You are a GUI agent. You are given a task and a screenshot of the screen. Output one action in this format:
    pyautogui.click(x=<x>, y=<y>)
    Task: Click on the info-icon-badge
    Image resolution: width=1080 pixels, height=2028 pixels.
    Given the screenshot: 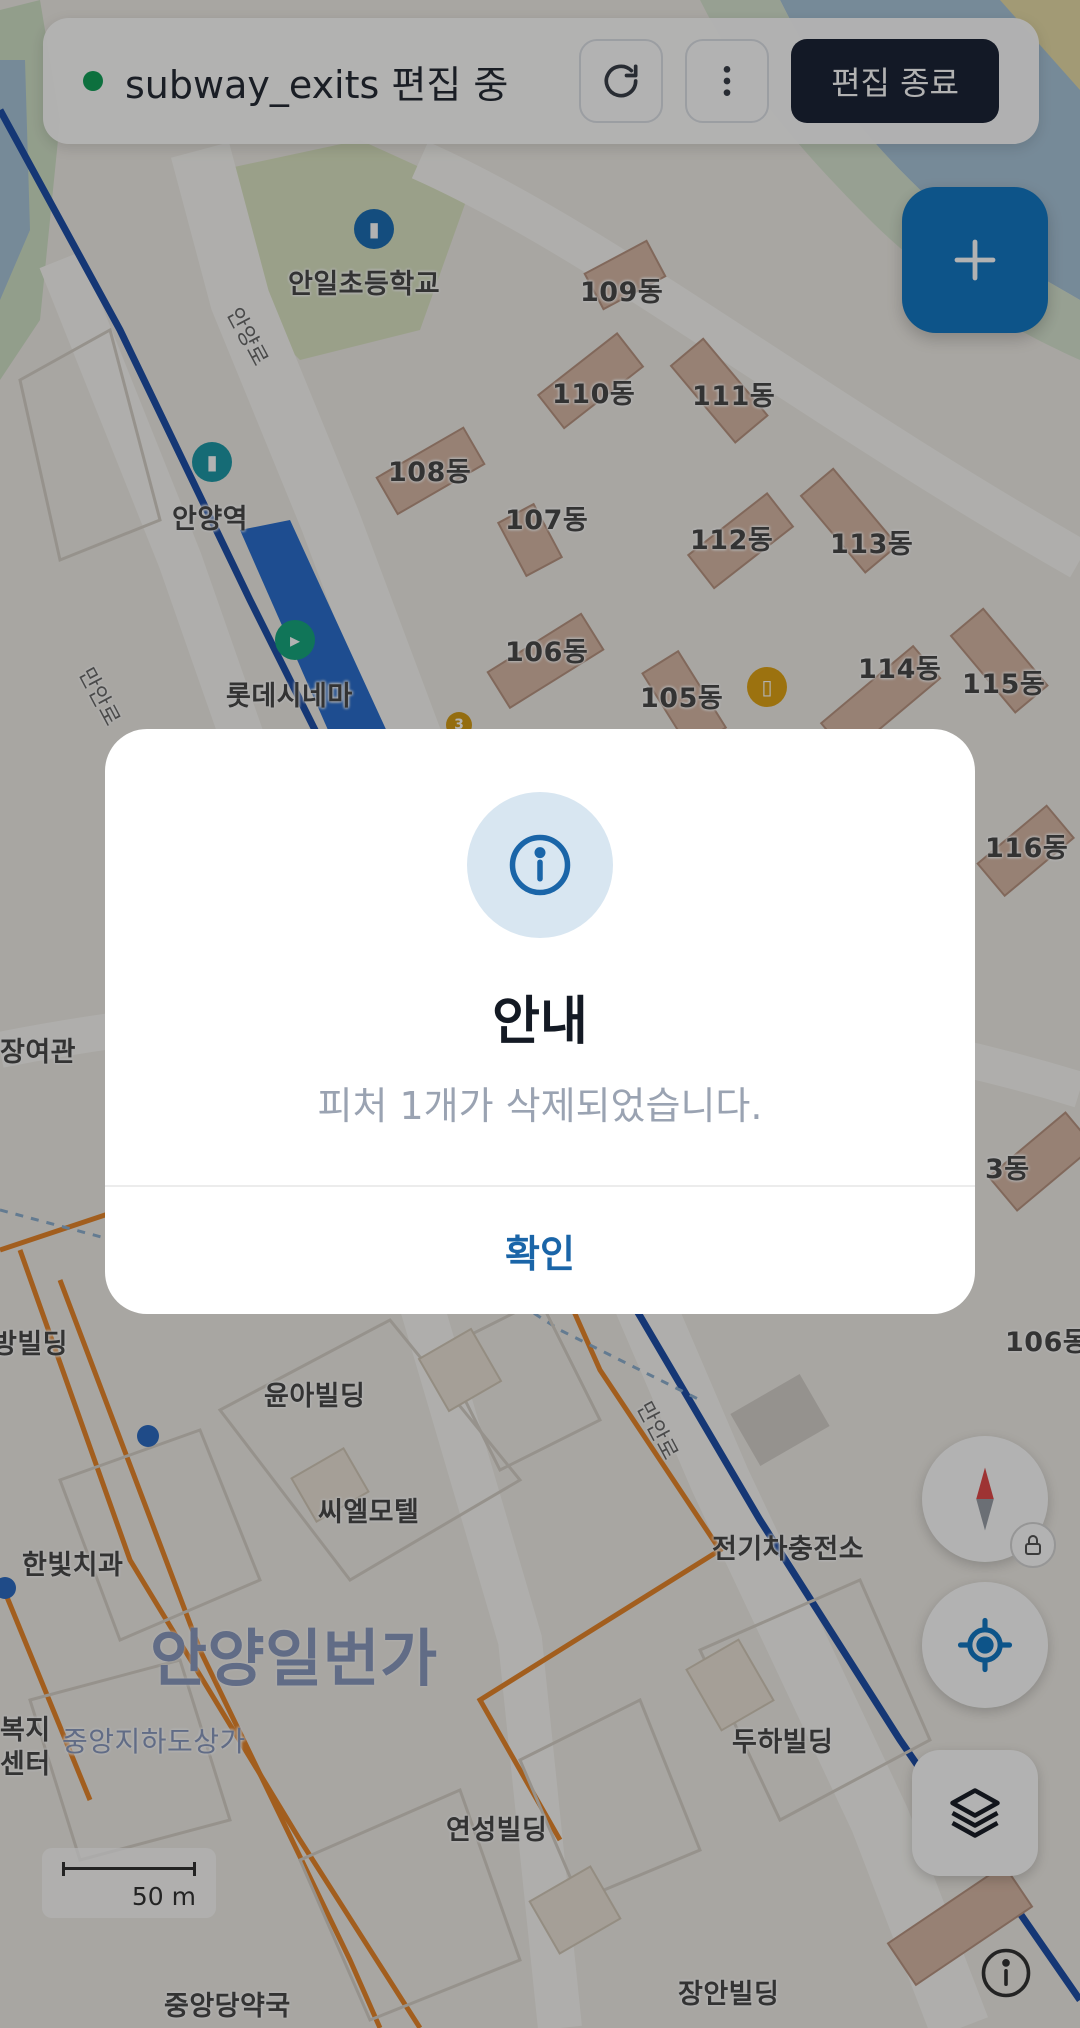 What is the action you would take?
    pyautogui.click(x=540, y=865)
    